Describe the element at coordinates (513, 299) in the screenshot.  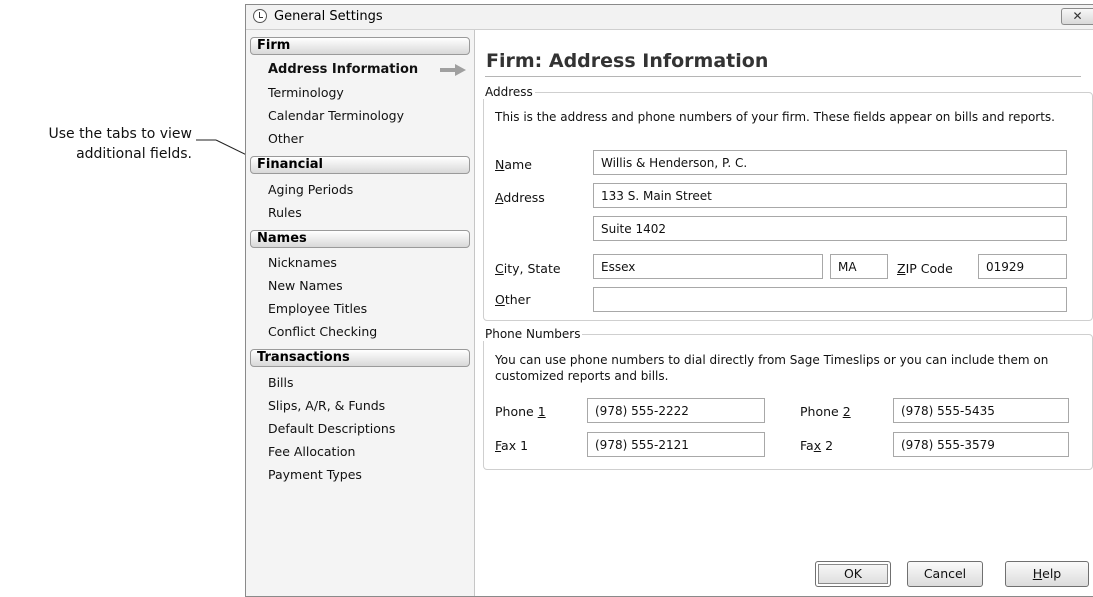
I see `other-label: Other` at that location.